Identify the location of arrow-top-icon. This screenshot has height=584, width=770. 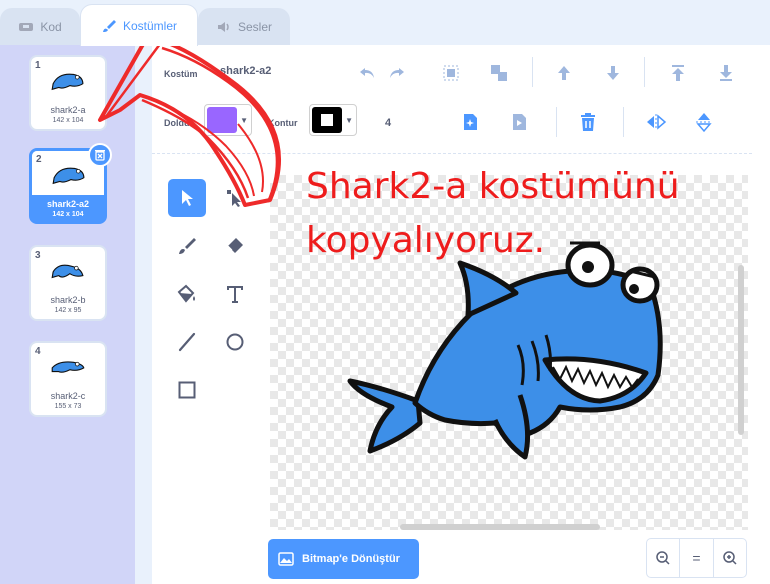
(678, 73).